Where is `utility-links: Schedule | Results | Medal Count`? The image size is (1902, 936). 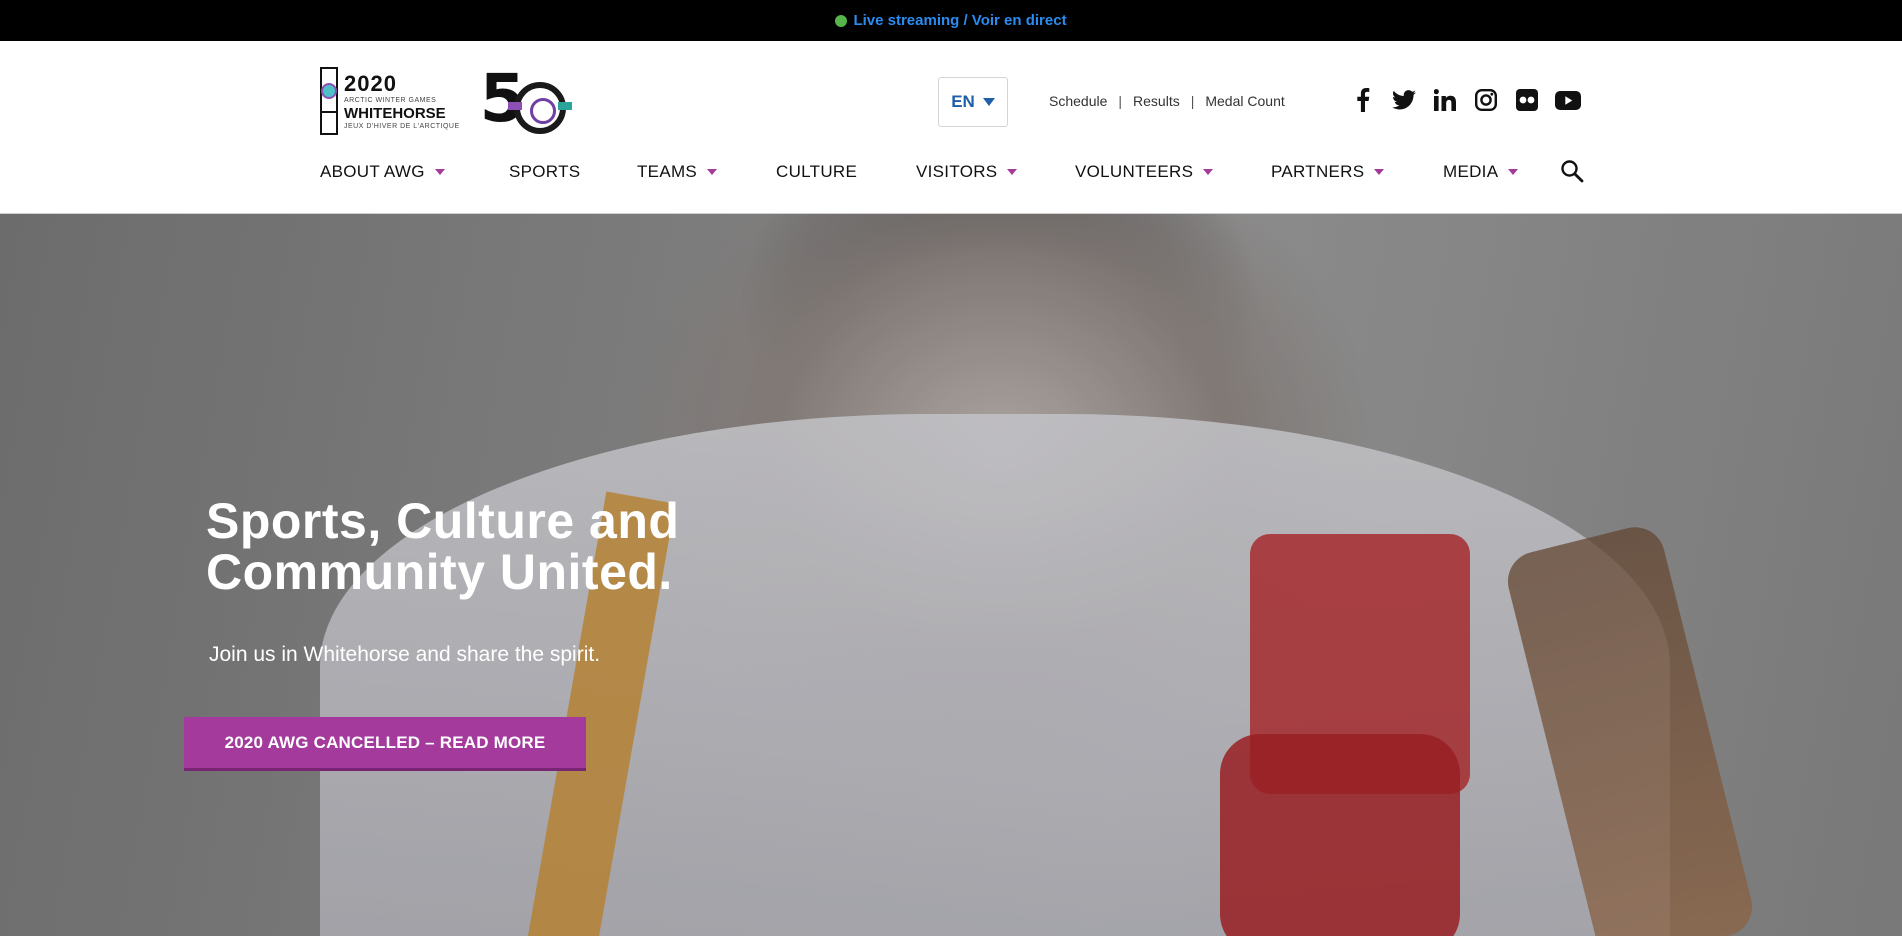 utility-links: Schedule | Results | Medal Count is located at coordinates (1167, 101).